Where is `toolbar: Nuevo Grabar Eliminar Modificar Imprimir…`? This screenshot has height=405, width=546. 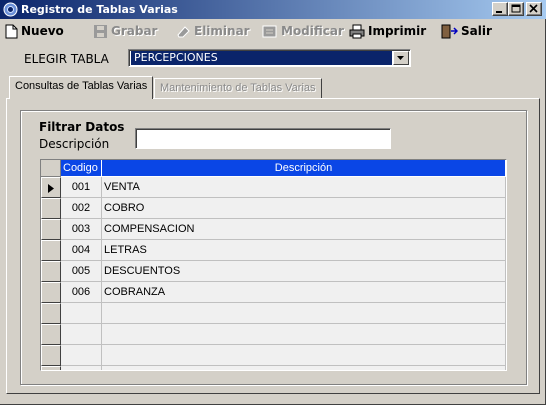 toolbar: Nuevo Grabar Eliminar Modificar Imprimir… is located at coordinates (273, 31).